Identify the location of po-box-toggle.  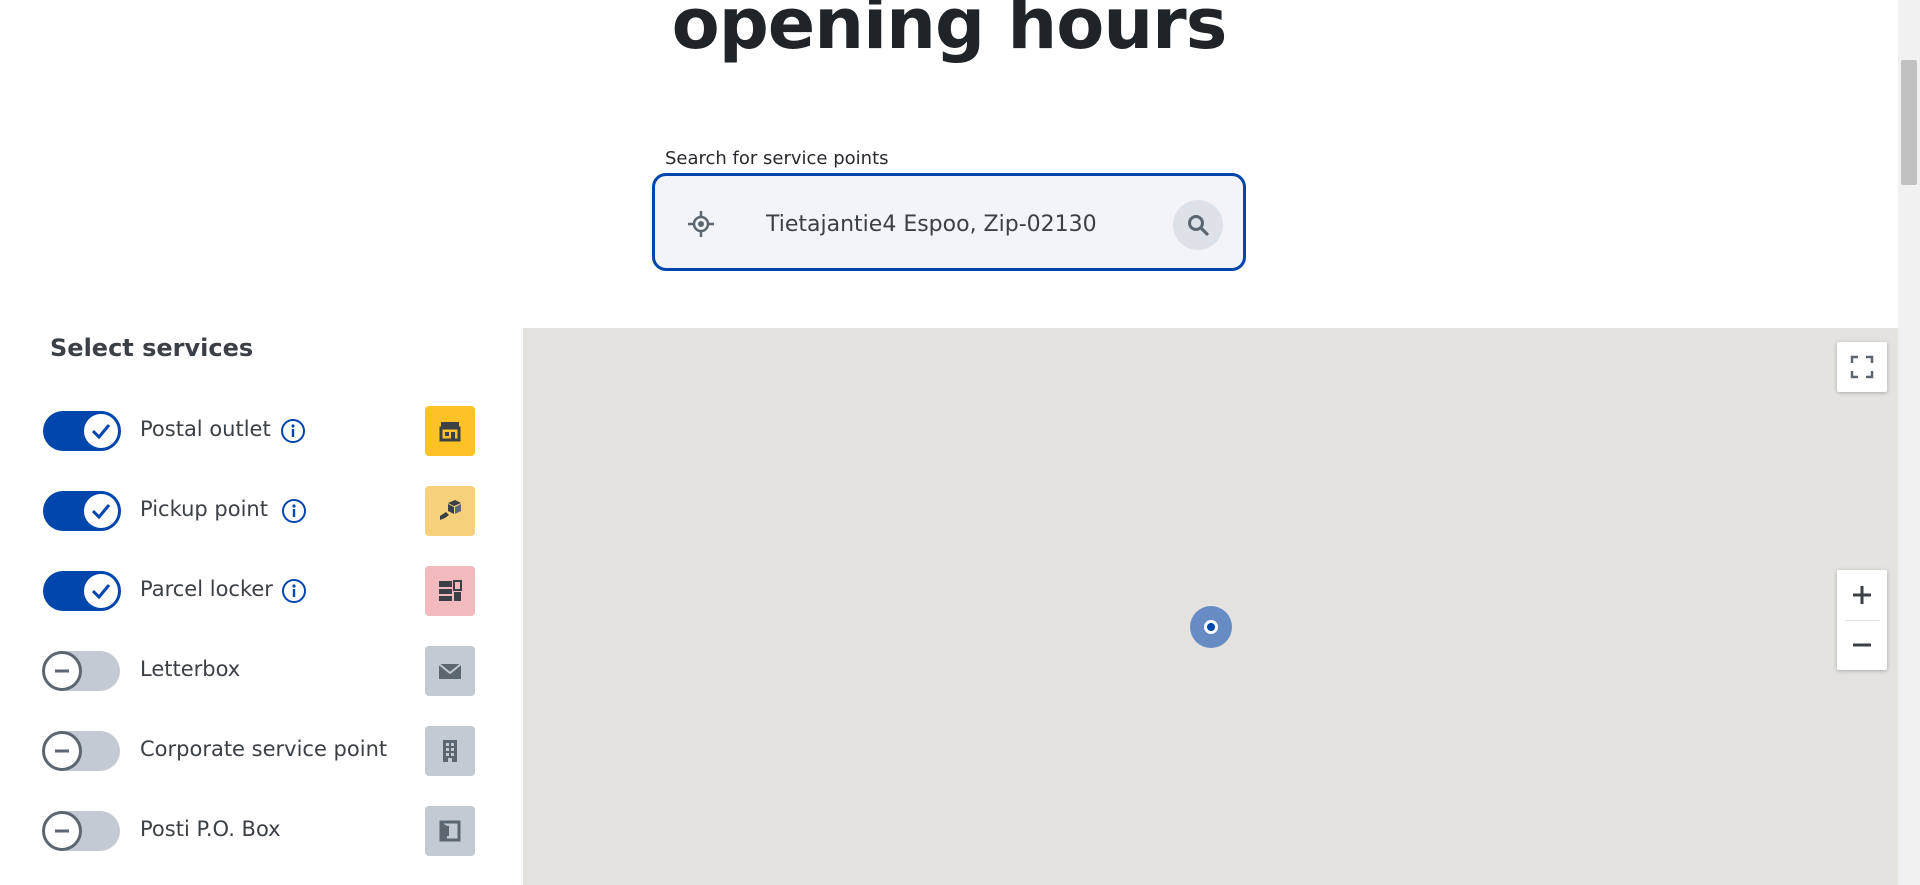
(81, 831).